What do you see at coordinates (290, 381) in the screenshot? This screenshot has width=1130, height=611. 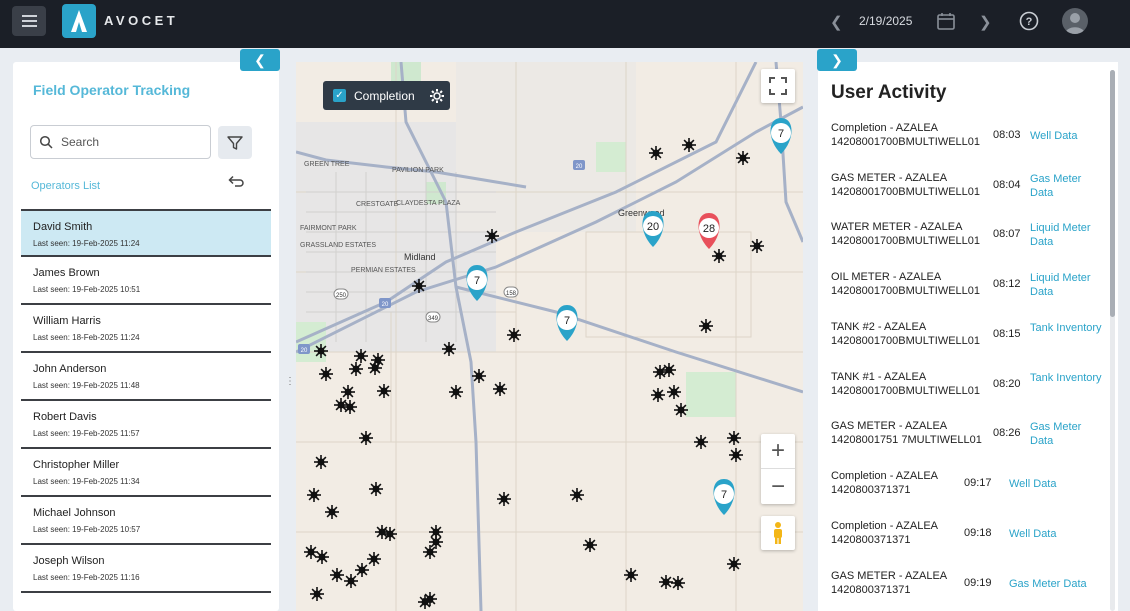 I see `resize-handle-icon: ⋮` at bounding box center [290, 381].